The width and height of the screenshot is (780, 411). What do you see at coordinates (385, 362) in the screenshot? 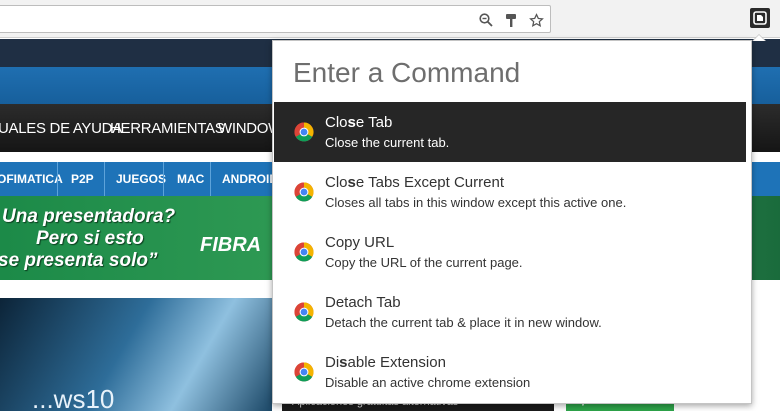
I see `command-title: Disable Extension` at bounding box center [385, 362].